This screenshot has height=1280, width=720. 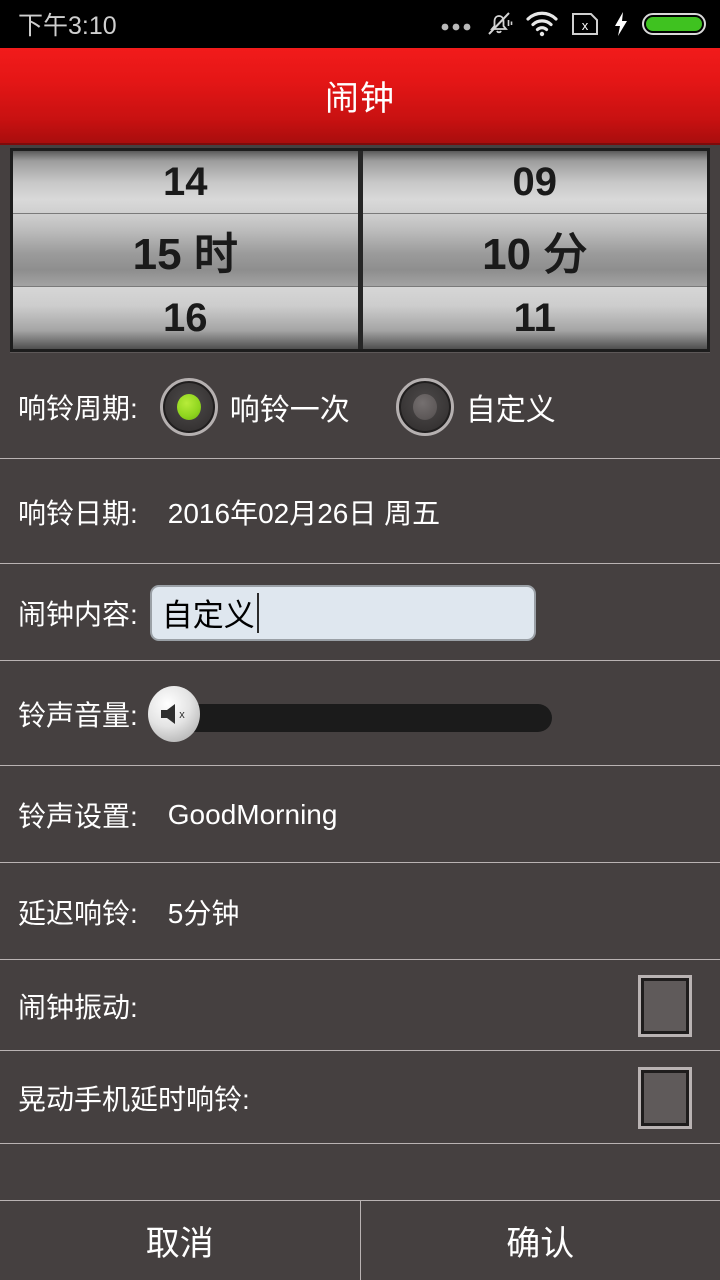 I want to click on ring-volume-label: 铃声音量:, so click(x=78, y=715).